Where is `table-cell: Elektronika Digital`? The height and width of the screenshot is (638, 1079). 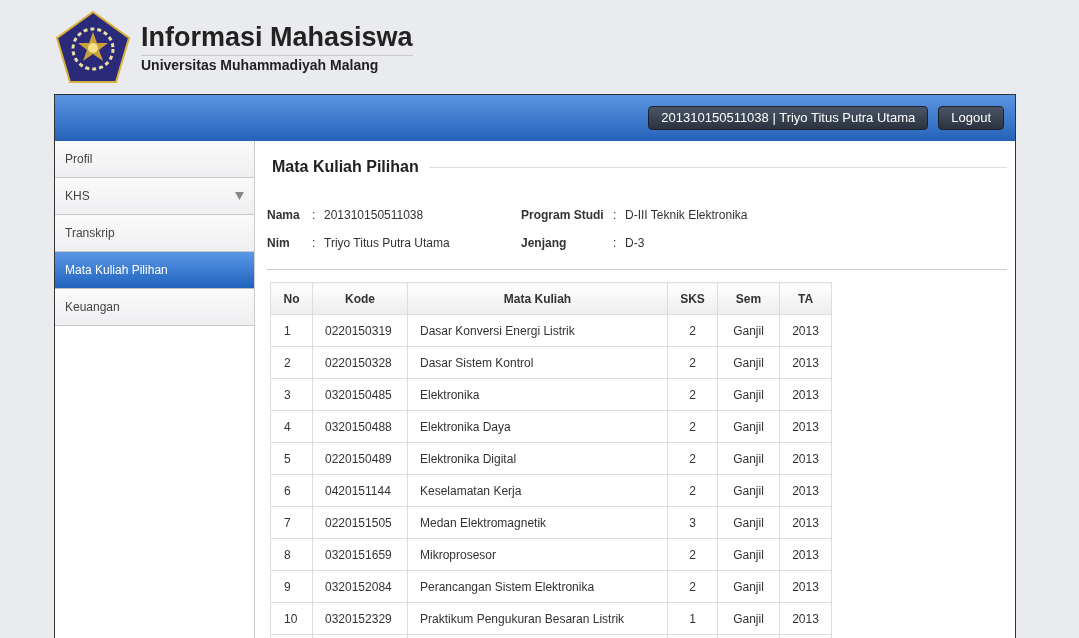
table-cell: Elektronika Digital is located at coordinates (537, 458).